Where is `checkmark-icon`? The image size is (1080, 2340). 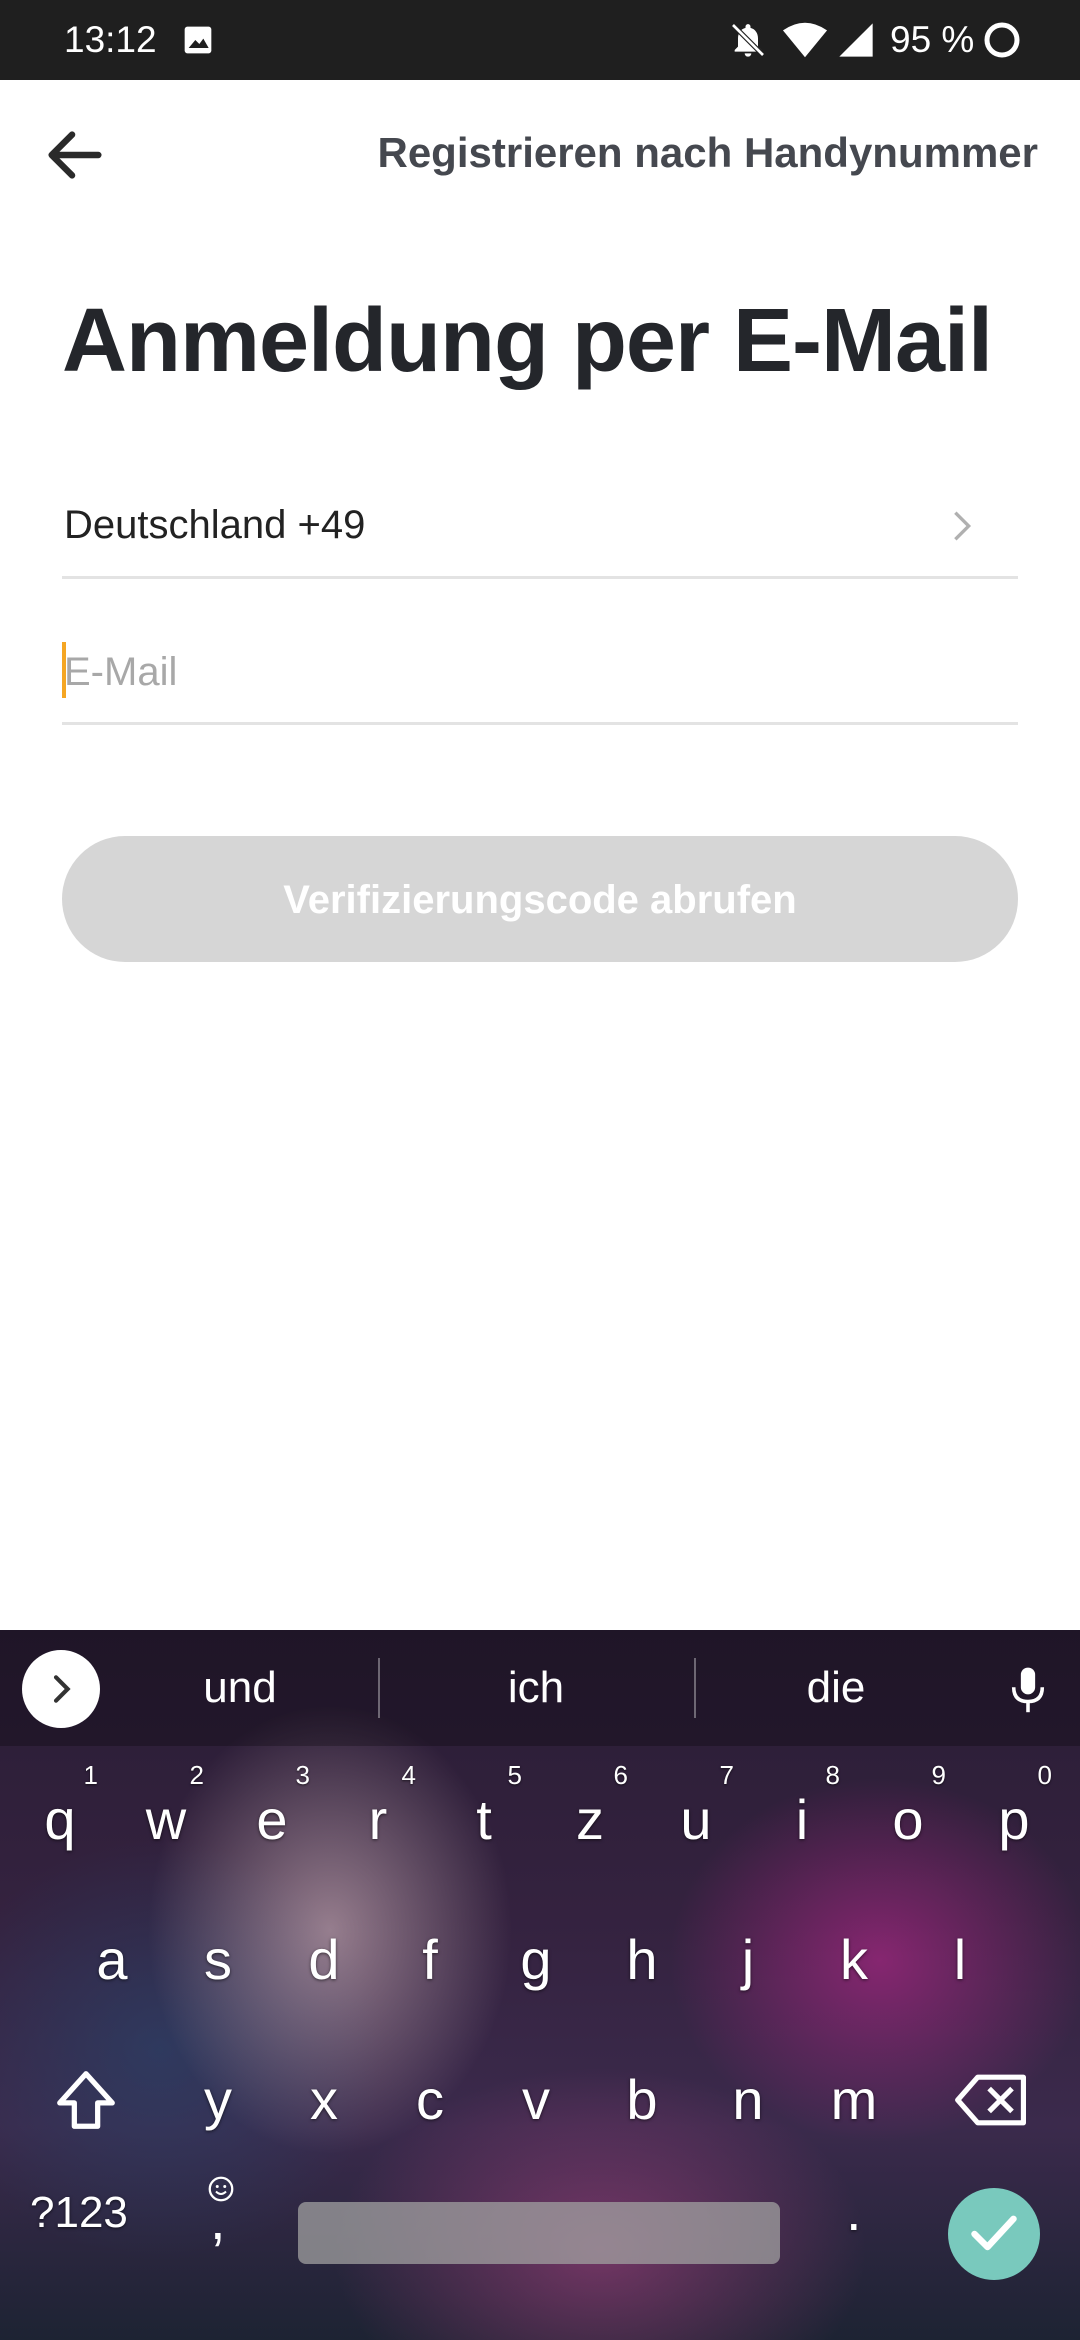 checkmark-icon is located at coordinates (994, 2233).